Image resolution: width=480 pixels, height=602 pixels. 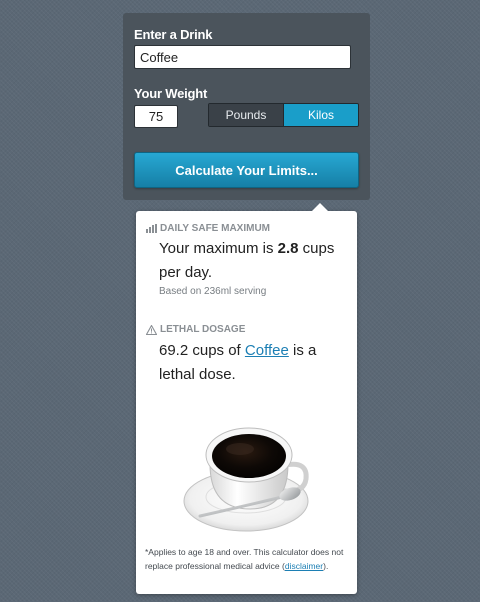 What do you see at coordinates (215, 228) in the screenshot?
I see `daily-max-heading-text: DAILY SAFE MAXIMUM` at bounding box center [215, 228].